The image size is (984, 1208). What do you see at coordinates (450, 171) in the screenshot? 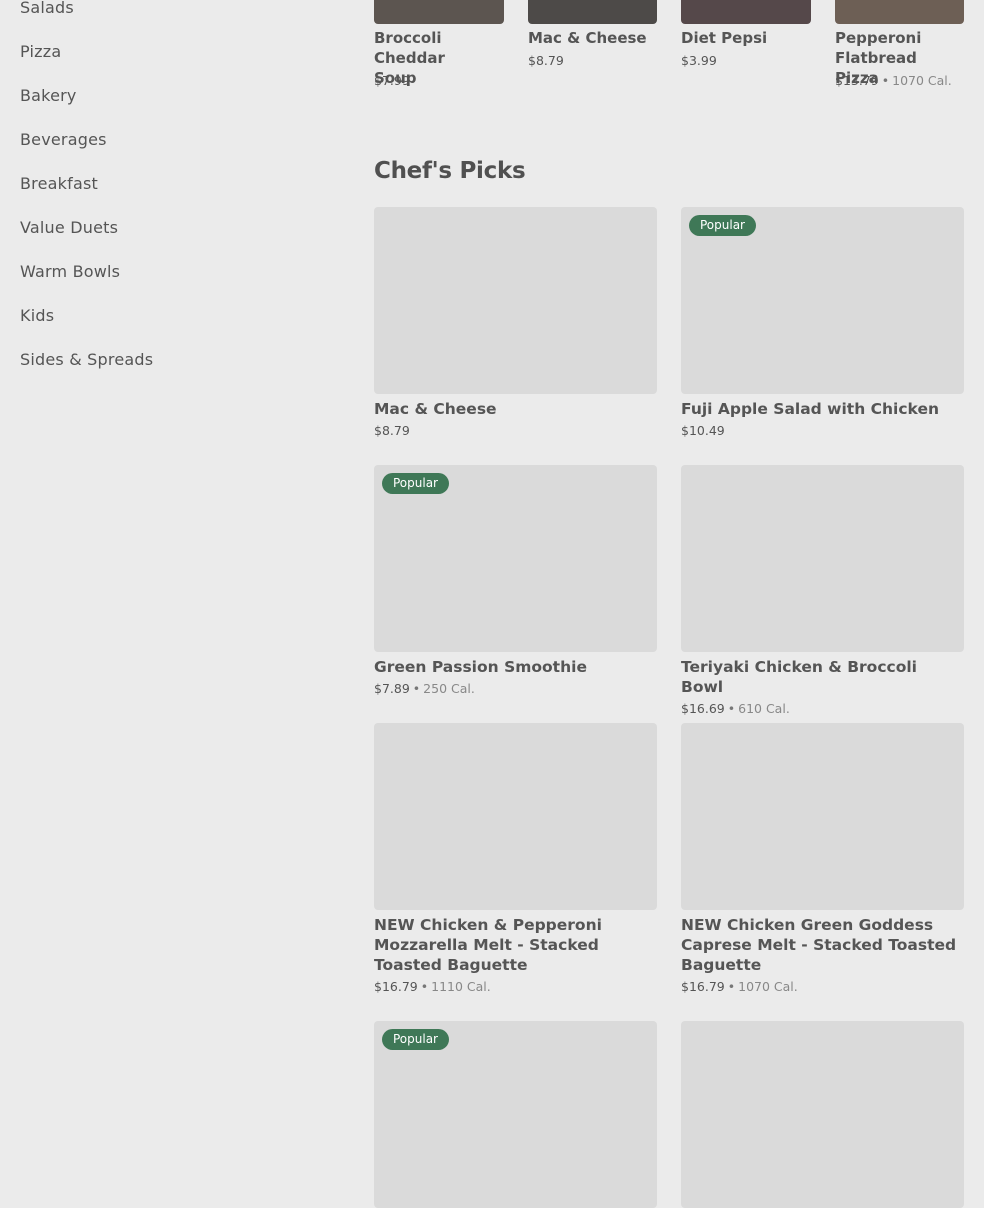
I see `section-title: Chef's Picks` at bounding box center [450, 171].